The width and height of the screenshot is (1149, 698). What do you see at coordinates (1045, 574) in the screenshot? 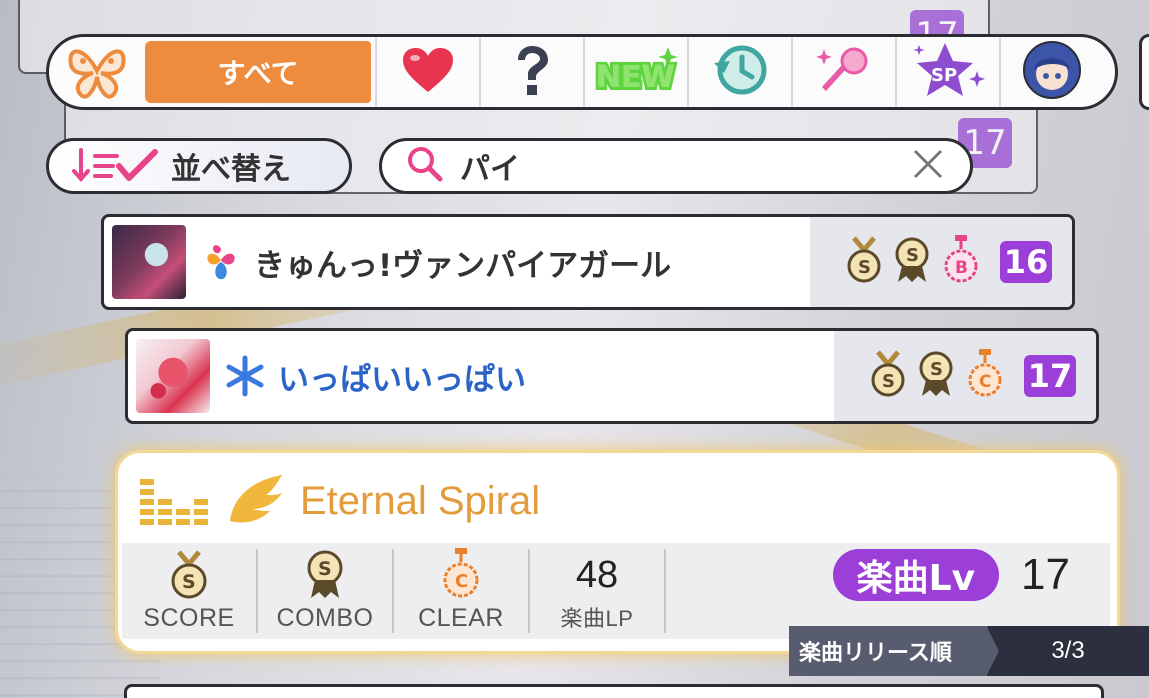
I see `song-level-value: 17` at bounding box center [1045, 574].